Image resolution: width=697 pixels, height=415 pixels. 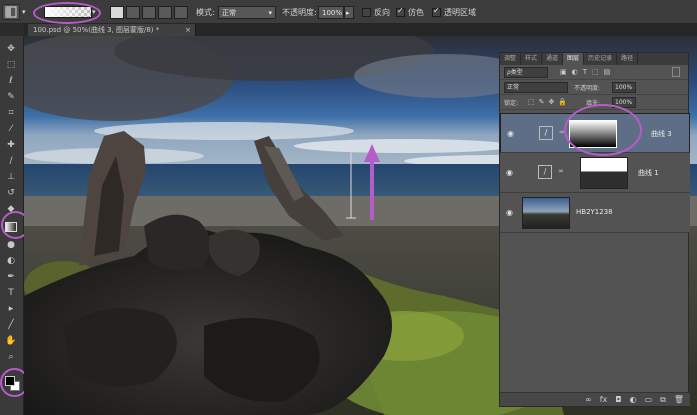 I want to click on layer-name: 曲线 1, so click(x=648, y=173).